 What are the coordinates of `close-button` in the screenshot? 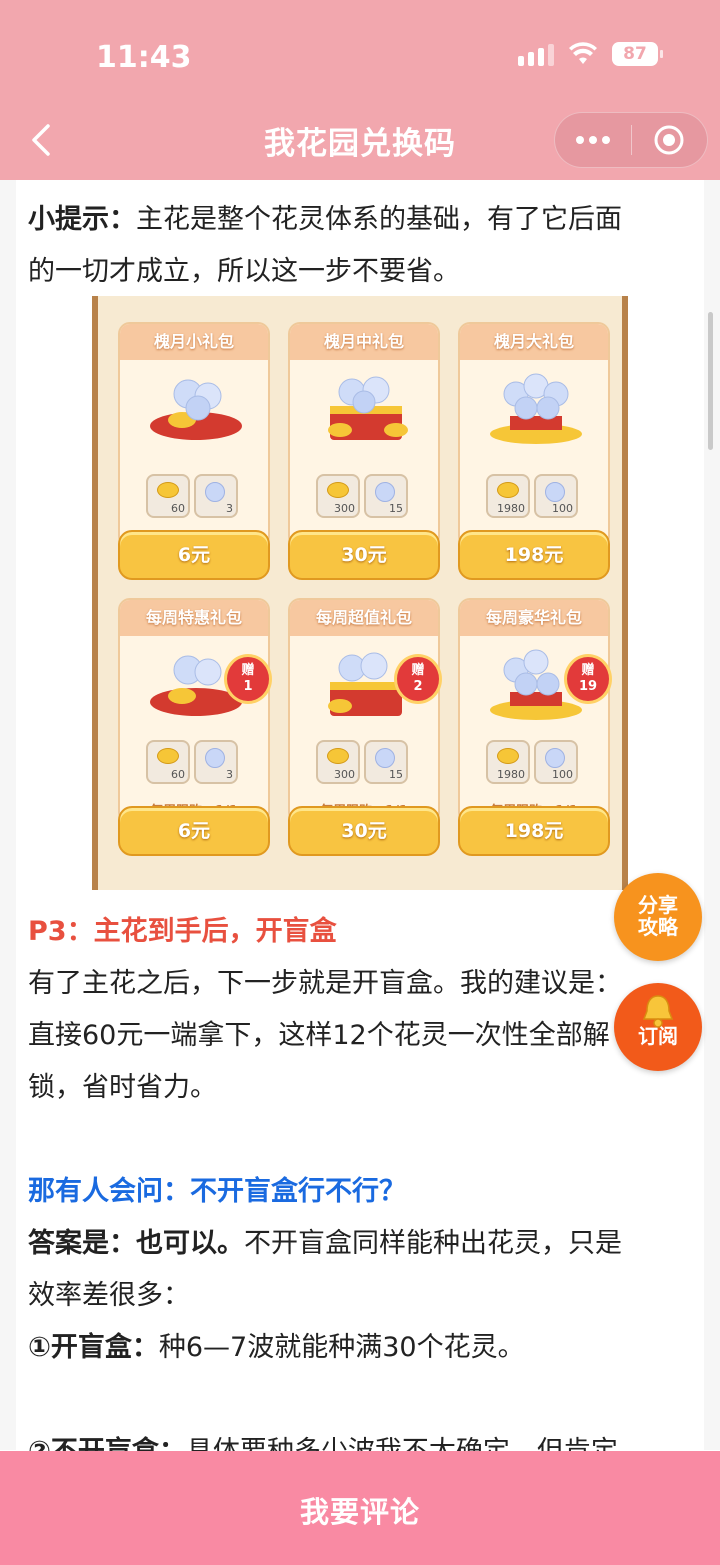 It's located at (670, 140).